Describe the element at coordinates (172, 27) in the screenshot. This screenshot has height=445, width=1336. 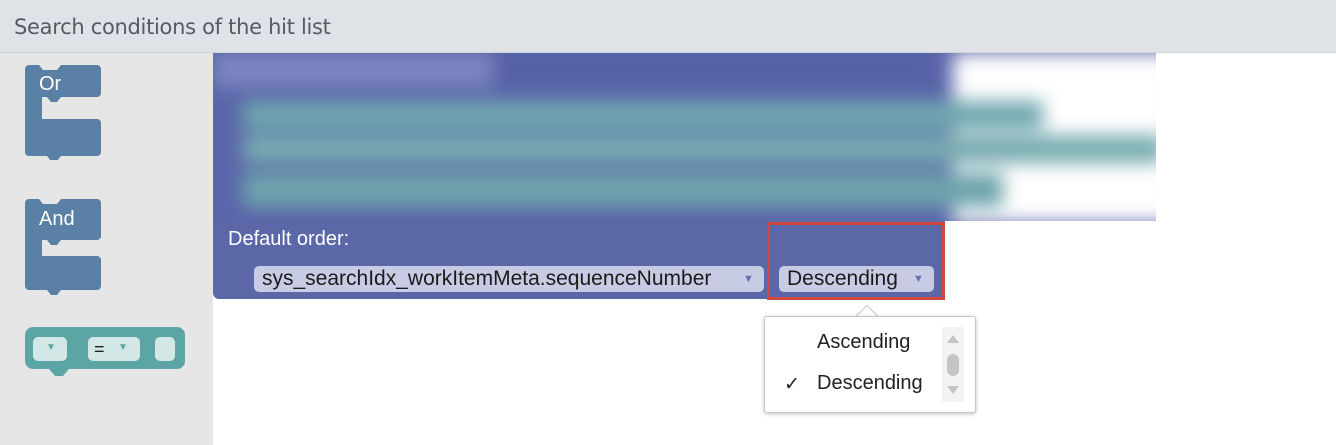
I see `panel-title: Search conditions of the hit list` at that location.